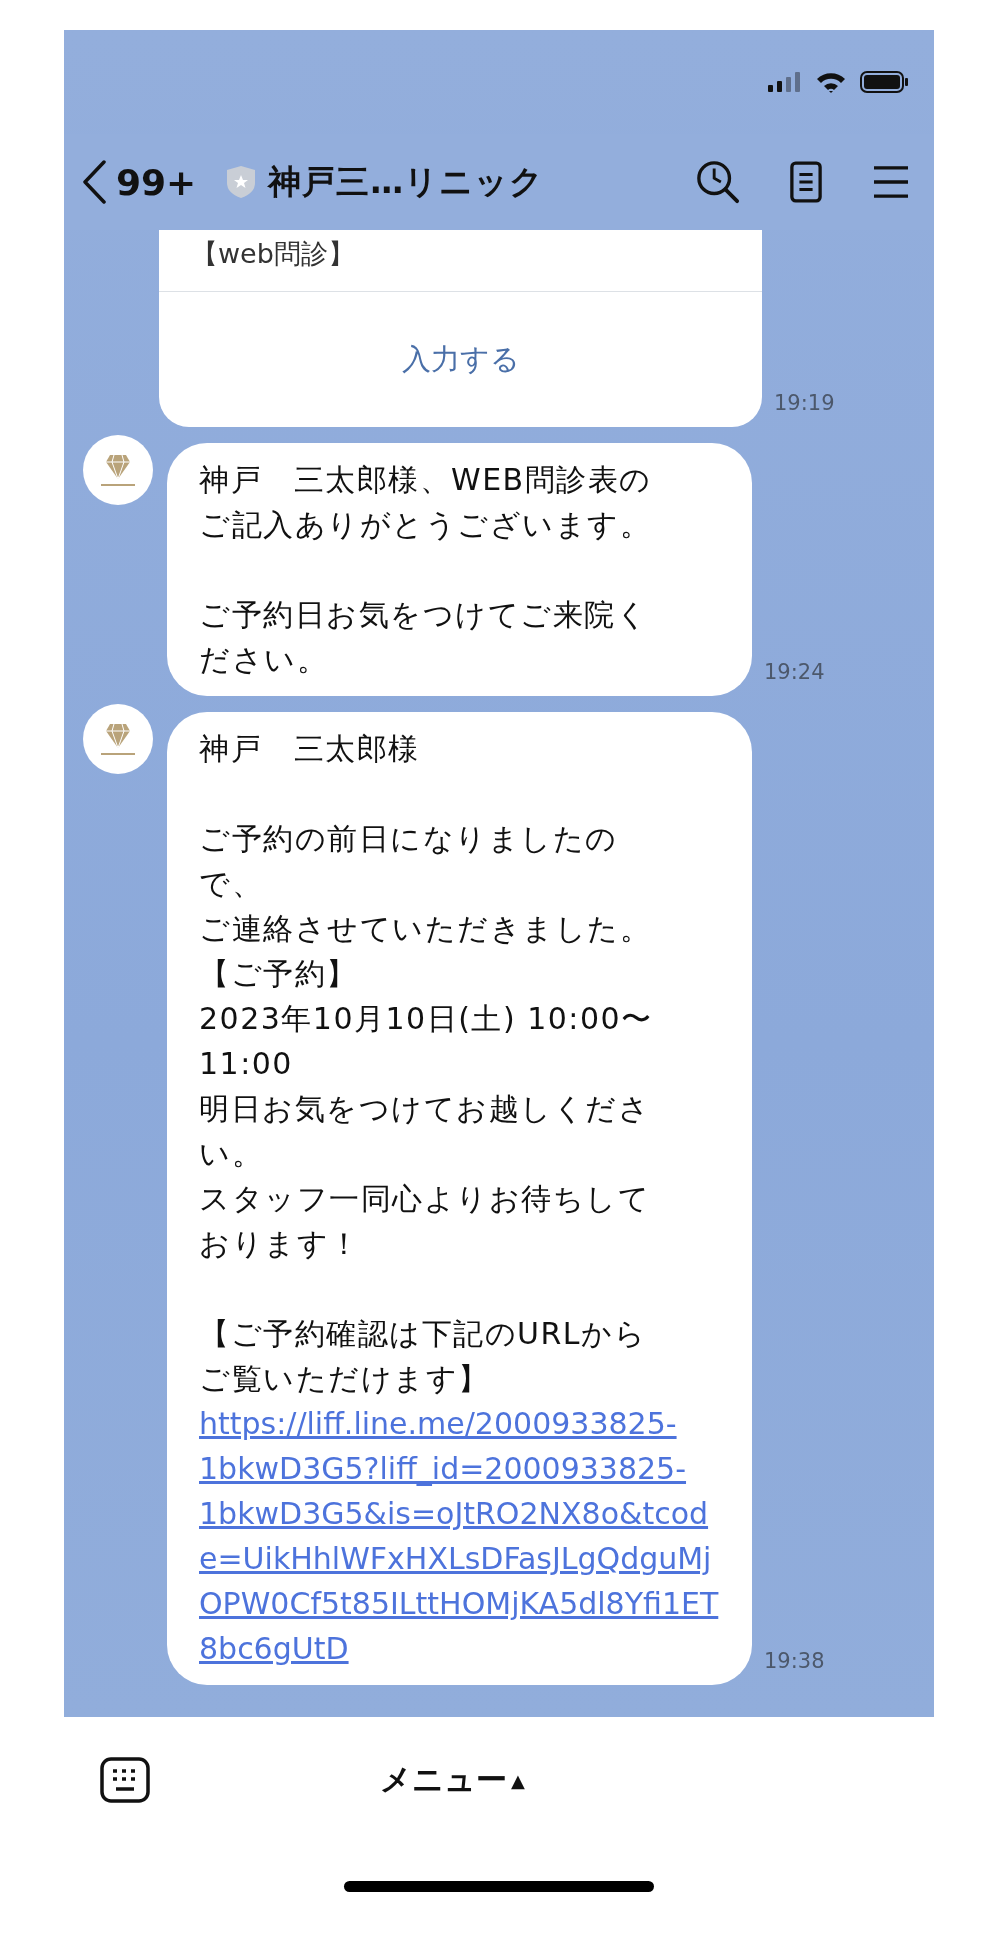 This screenshot has height=1943, width=998. Describe the element at coordinates (241, 182) in the screenshot. I see `shield-icon` at that location.